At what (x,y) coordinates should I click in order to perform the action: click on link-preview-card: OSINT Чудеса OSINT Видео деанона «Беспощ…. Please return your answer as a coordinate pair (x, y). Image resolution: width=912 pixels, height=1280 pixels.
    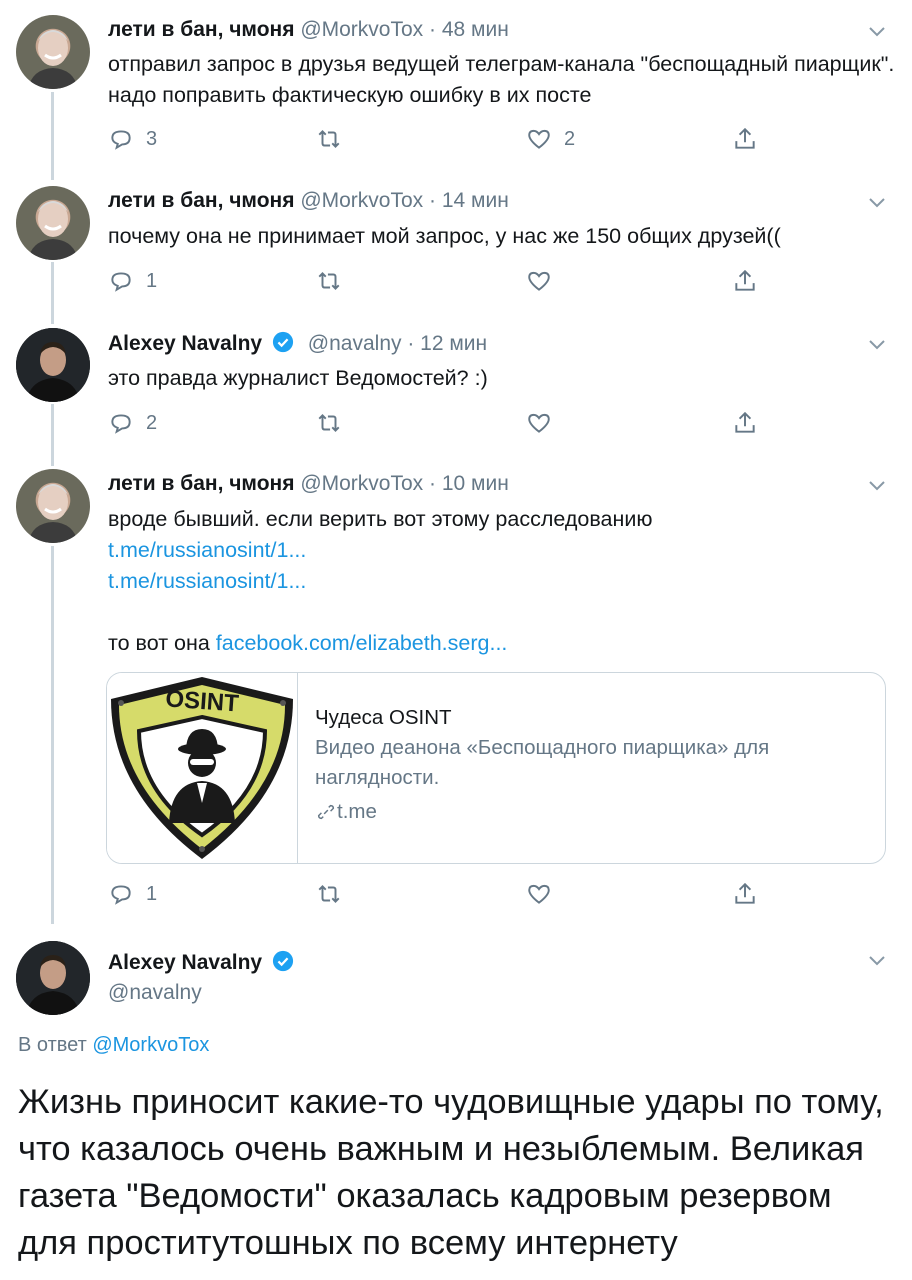
    Looking at the image, I should click on (496, 768).